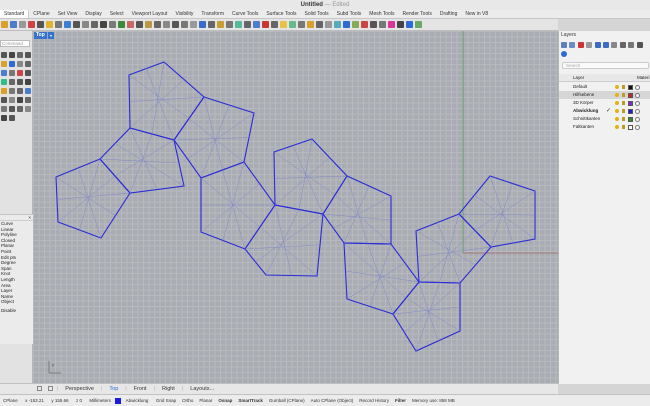 The width and height of the screenshot is (650, 406). What do you see at coordinates (16, 311) in the screenshot?
I see `object-property-footer: Disable` at bounding box center [16, 311].